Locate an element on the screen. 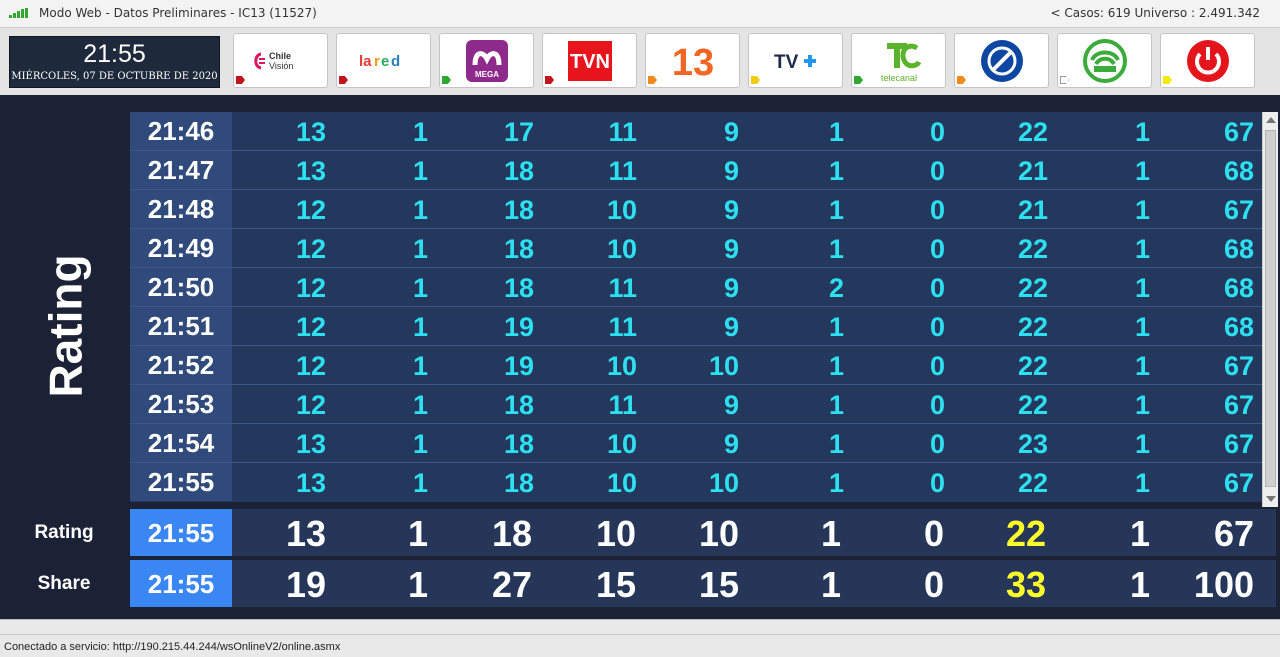 Image resolution: width=1280 pixels, height=657 pixels. clock-date: MIÉRCOLES, 07 DE OCTUBRE DE 2020 is located at coordinates (114, 76).